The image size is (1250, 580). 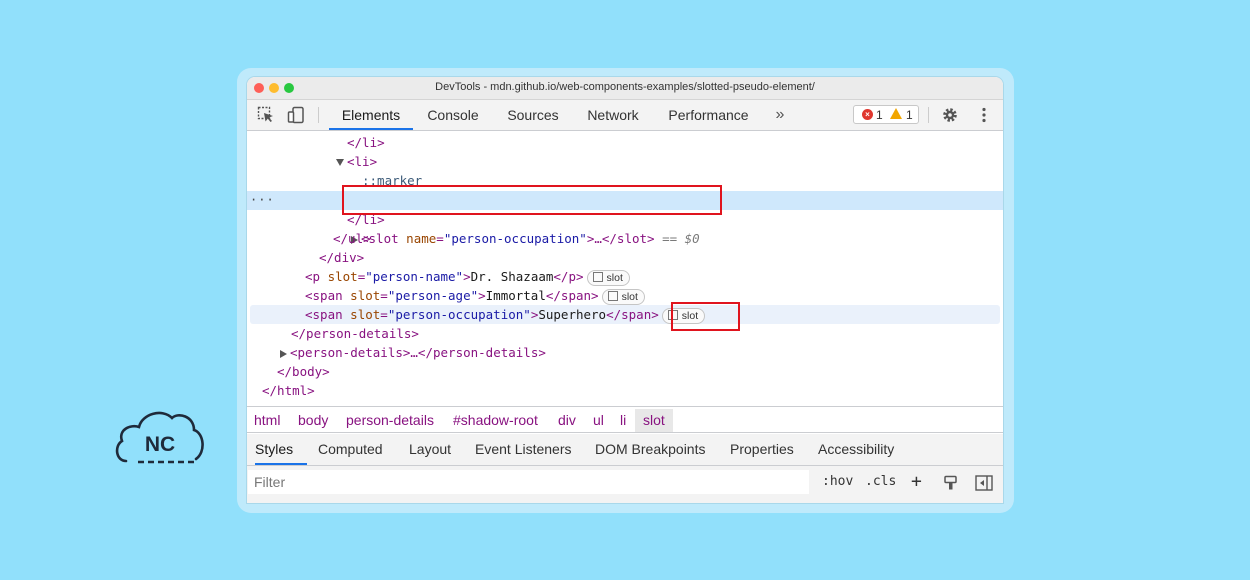 What do you see at coordinates (288, 390) in the screenshot?
I see `tag-text: </html>` at bounding box center [288, 390].